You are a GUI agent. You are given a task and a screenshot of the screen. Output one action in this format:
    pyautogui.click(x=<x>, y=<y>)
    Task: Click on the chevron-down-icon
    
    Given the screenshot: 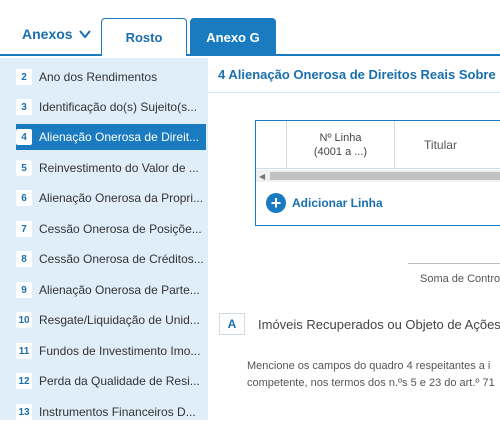 What is the action you would take?
    pyautogui.click(x=84, y=34)
    